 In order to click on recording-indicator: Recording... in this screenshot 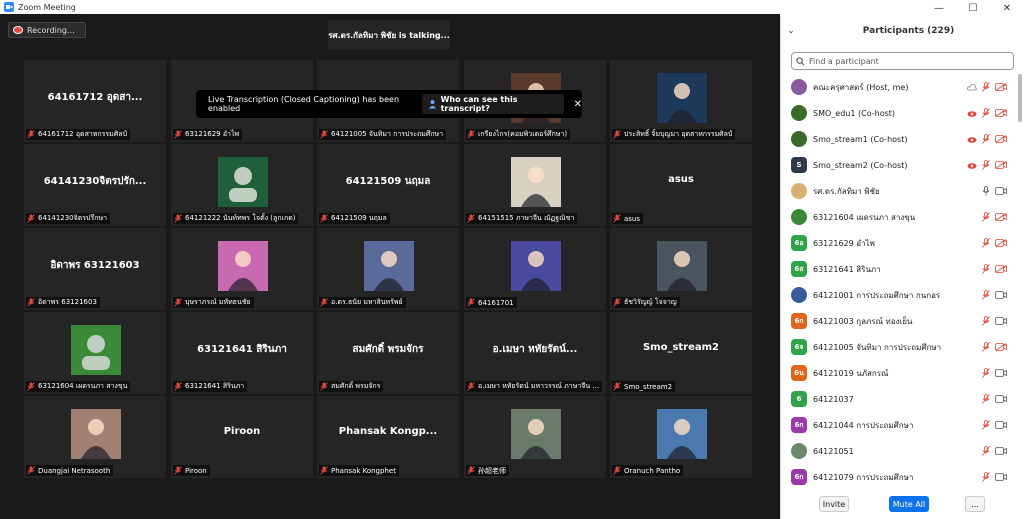, I will do `click(47, 30)`.